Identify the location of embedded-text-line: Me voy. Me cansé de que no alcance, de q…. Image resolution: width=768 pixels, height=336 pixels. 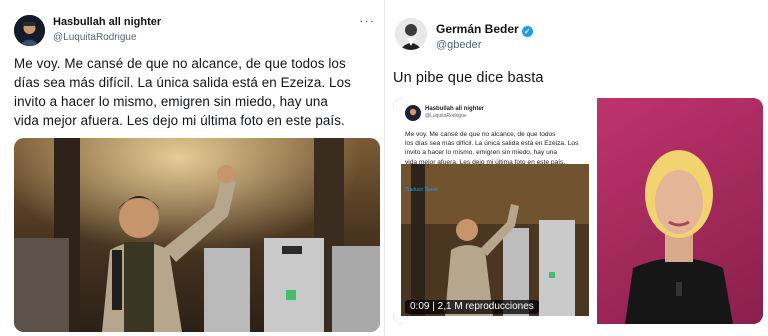
(480, 134).